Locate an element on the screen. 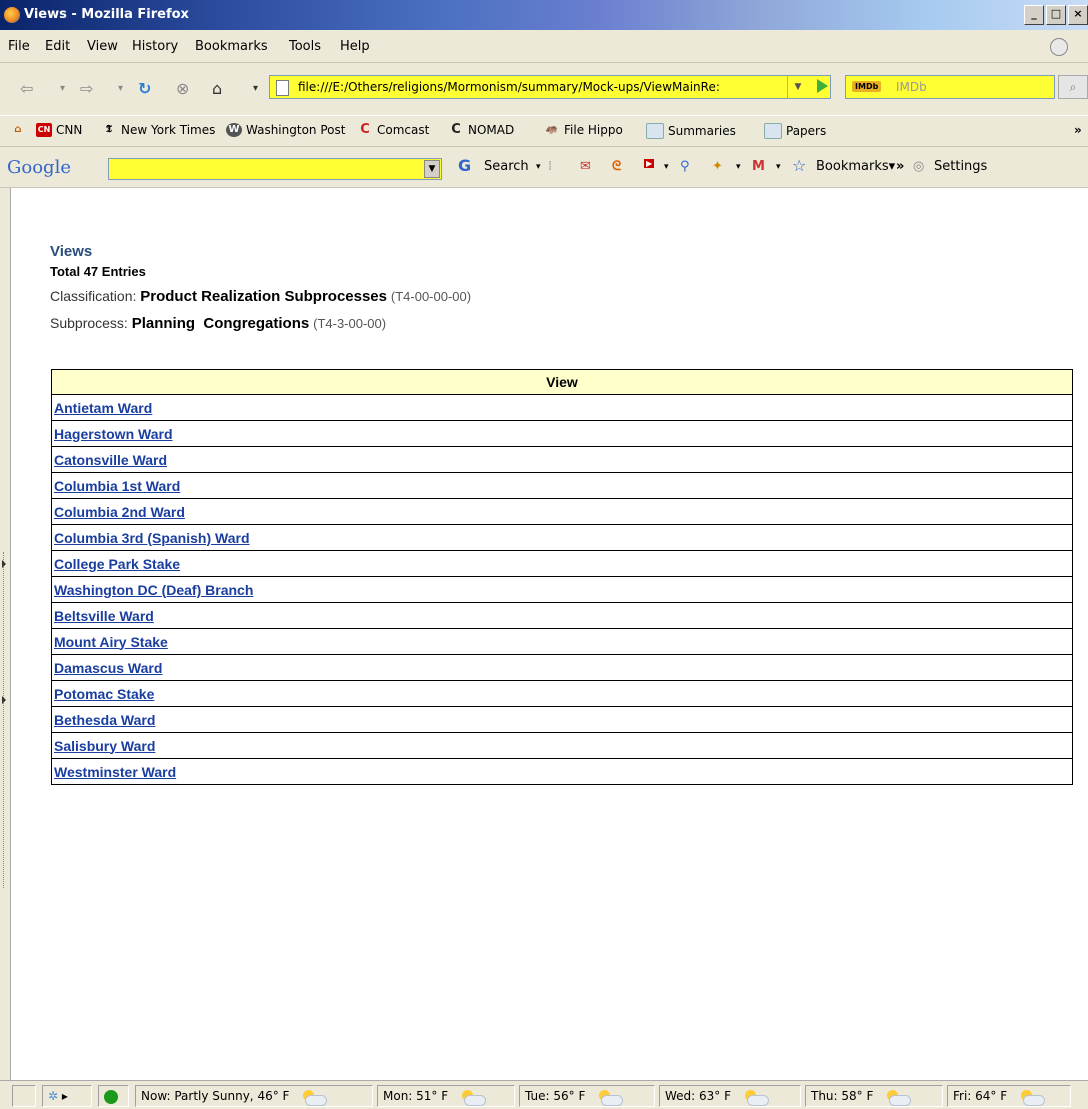 Image resolution: width=1088 pixels, height=1109 pixels. home-bookmark-icon: ⌂ is located at coordinates (18, 130).